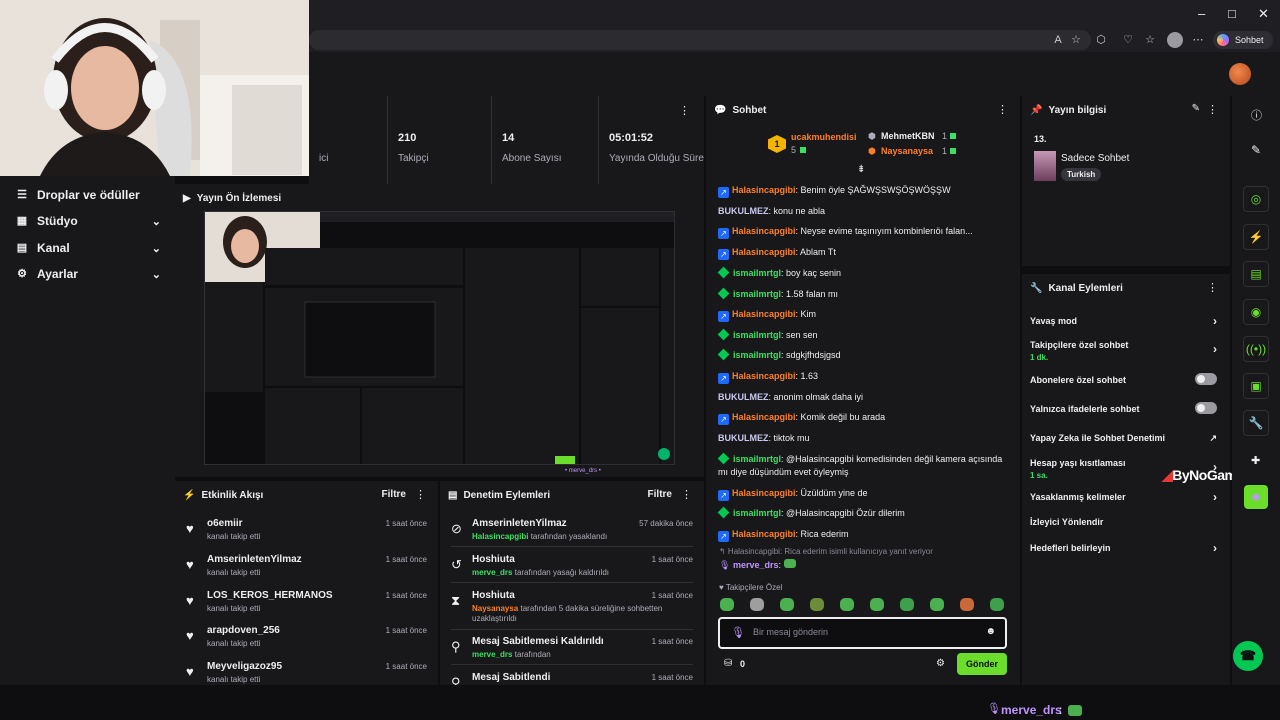 This screenshot has height=720, width=1280. I want to click on chat-message: ↗ Halasincapgibi: Komik değil bu arada, so click(863, 418).